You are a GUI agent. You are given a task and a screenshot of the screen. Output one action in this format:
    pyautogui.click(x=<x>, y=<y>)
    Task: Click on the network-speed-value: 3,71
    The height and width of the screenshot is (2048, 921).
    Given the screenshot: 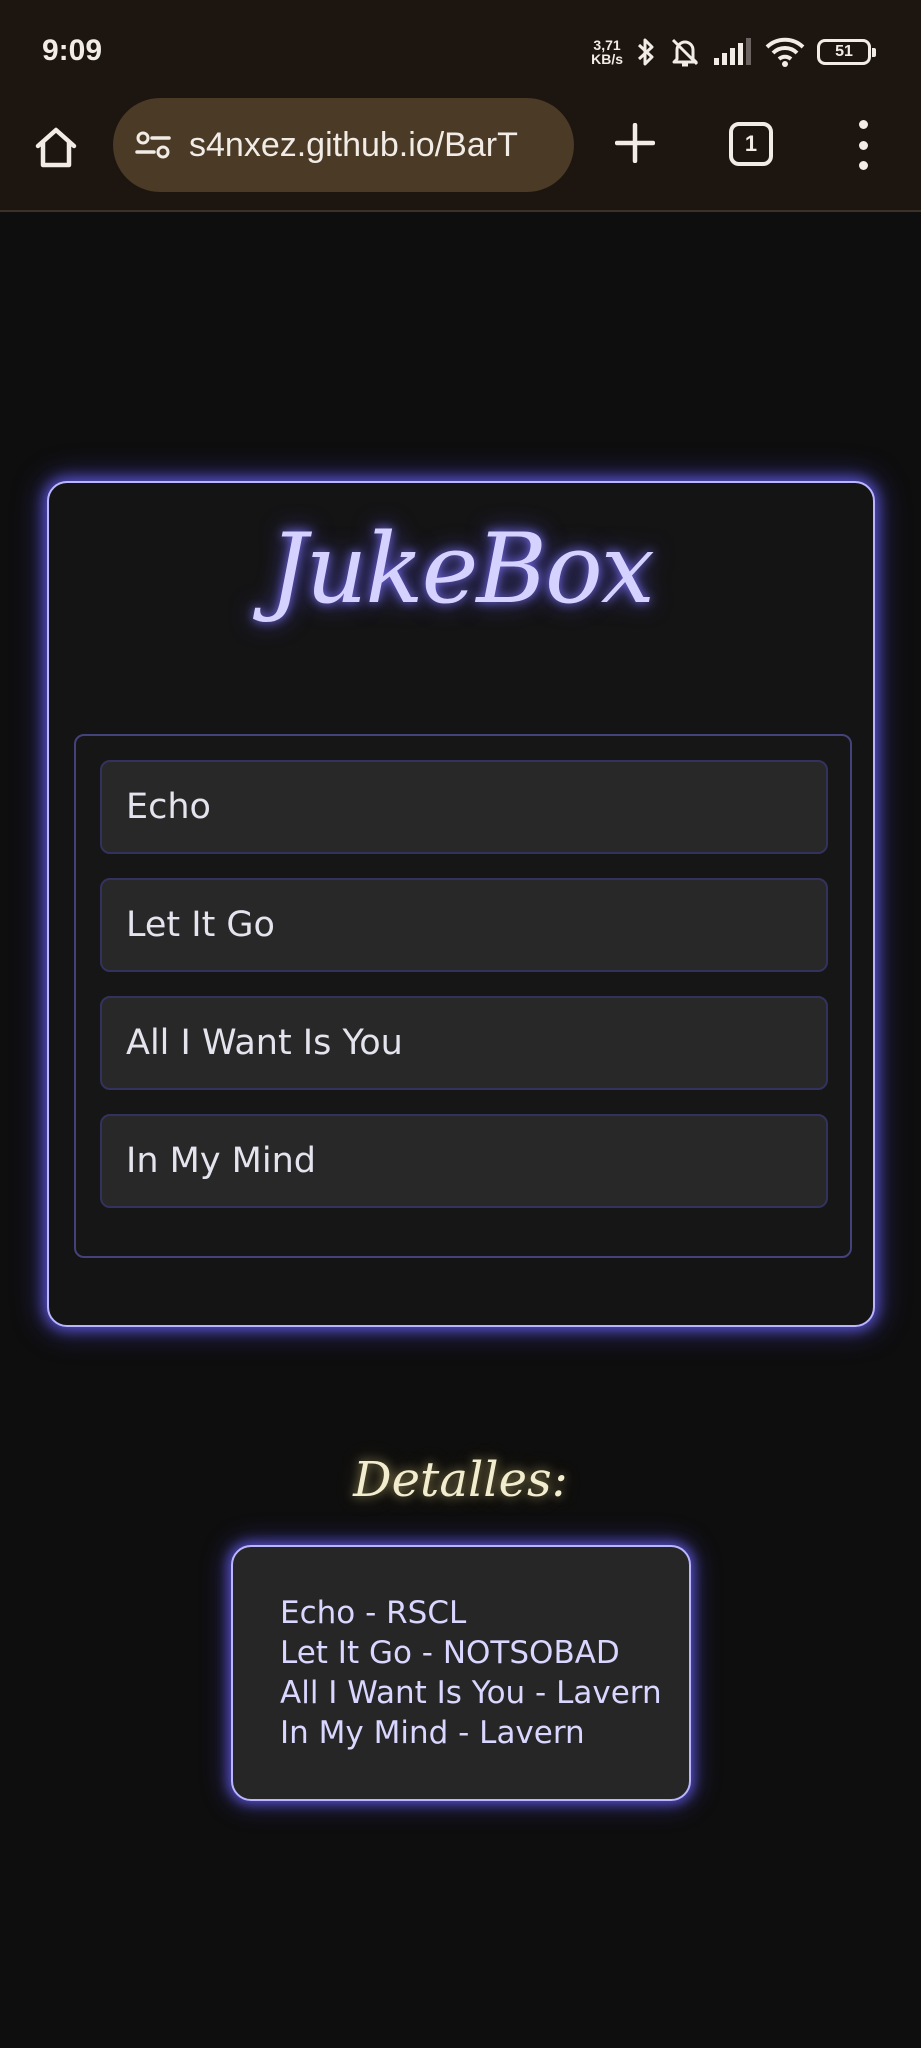 What is the action you would take?
    pyautogui.click(x=607, y=45)
    